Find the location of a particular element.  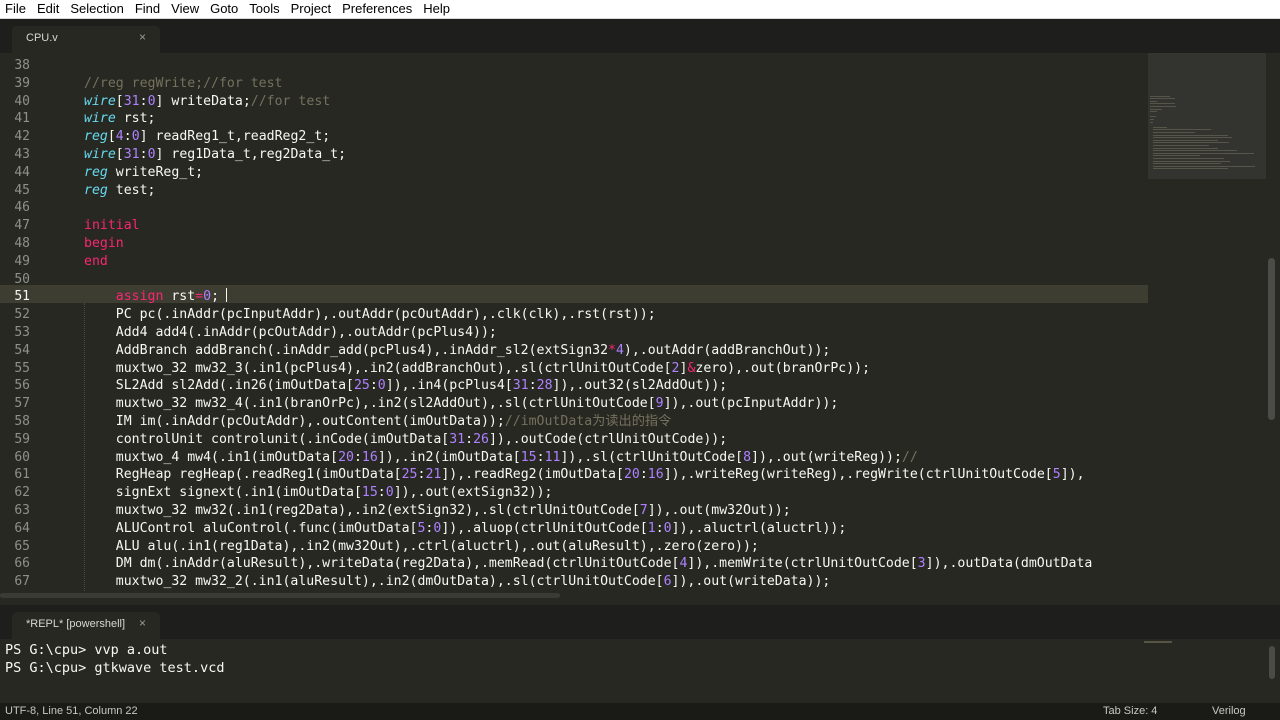

code-line: begin is located at coordinates (616, 244).